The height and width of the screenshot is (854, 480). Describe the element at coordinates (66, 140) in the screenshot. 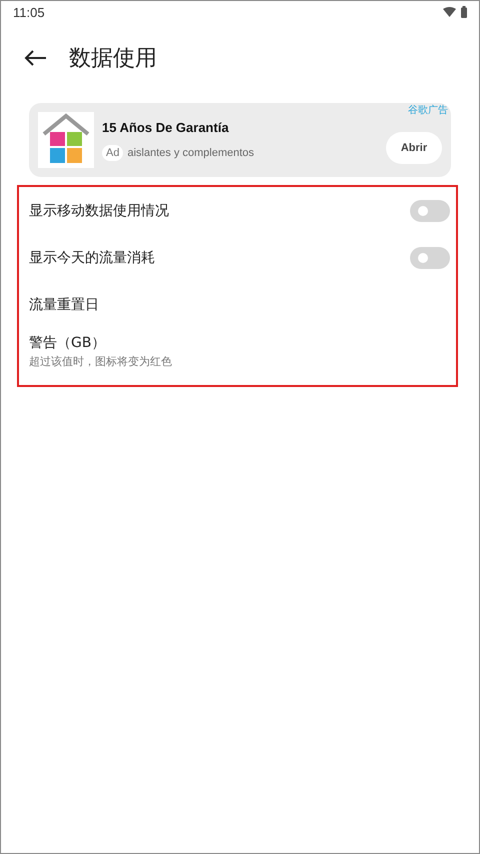

I see `puzzle-house-icon` at that location.